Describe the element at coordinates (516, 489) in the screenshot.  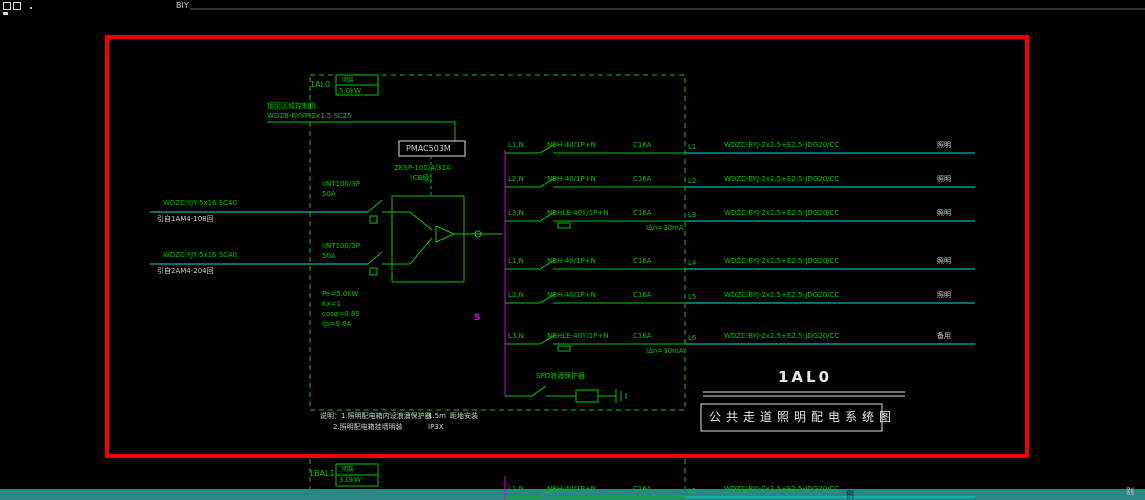
I see `next-circuit-phase: L1,N` at that location.